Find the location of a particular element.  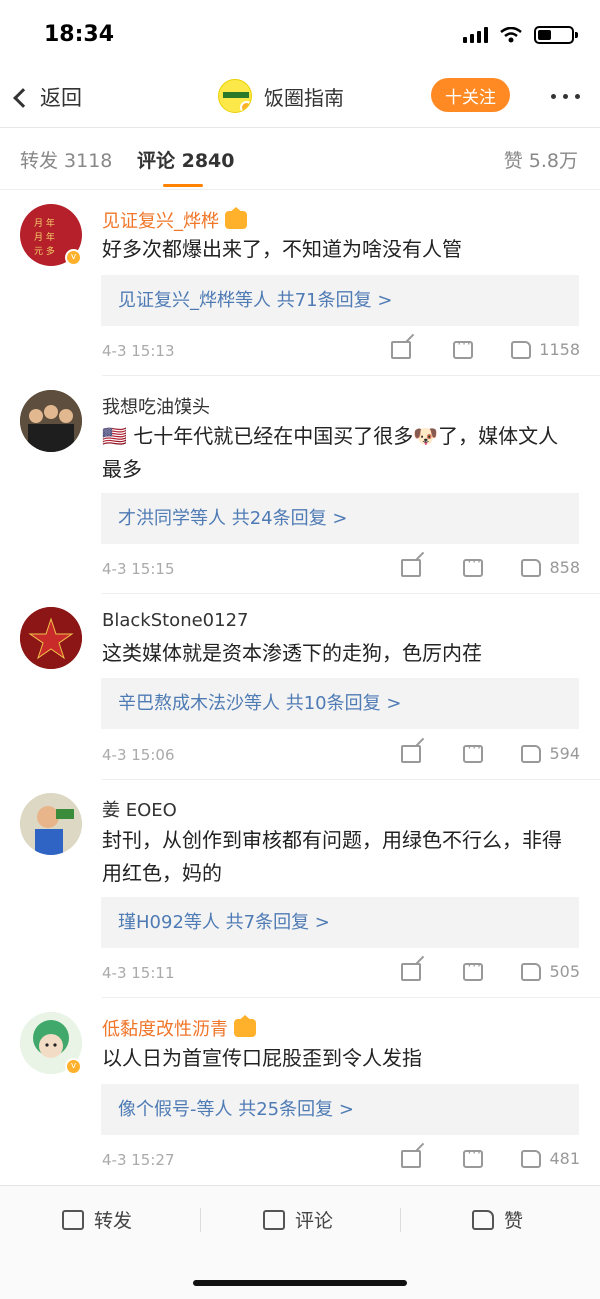

tab-likes: 赞 5.8万 is located at coordinates (541, 159).